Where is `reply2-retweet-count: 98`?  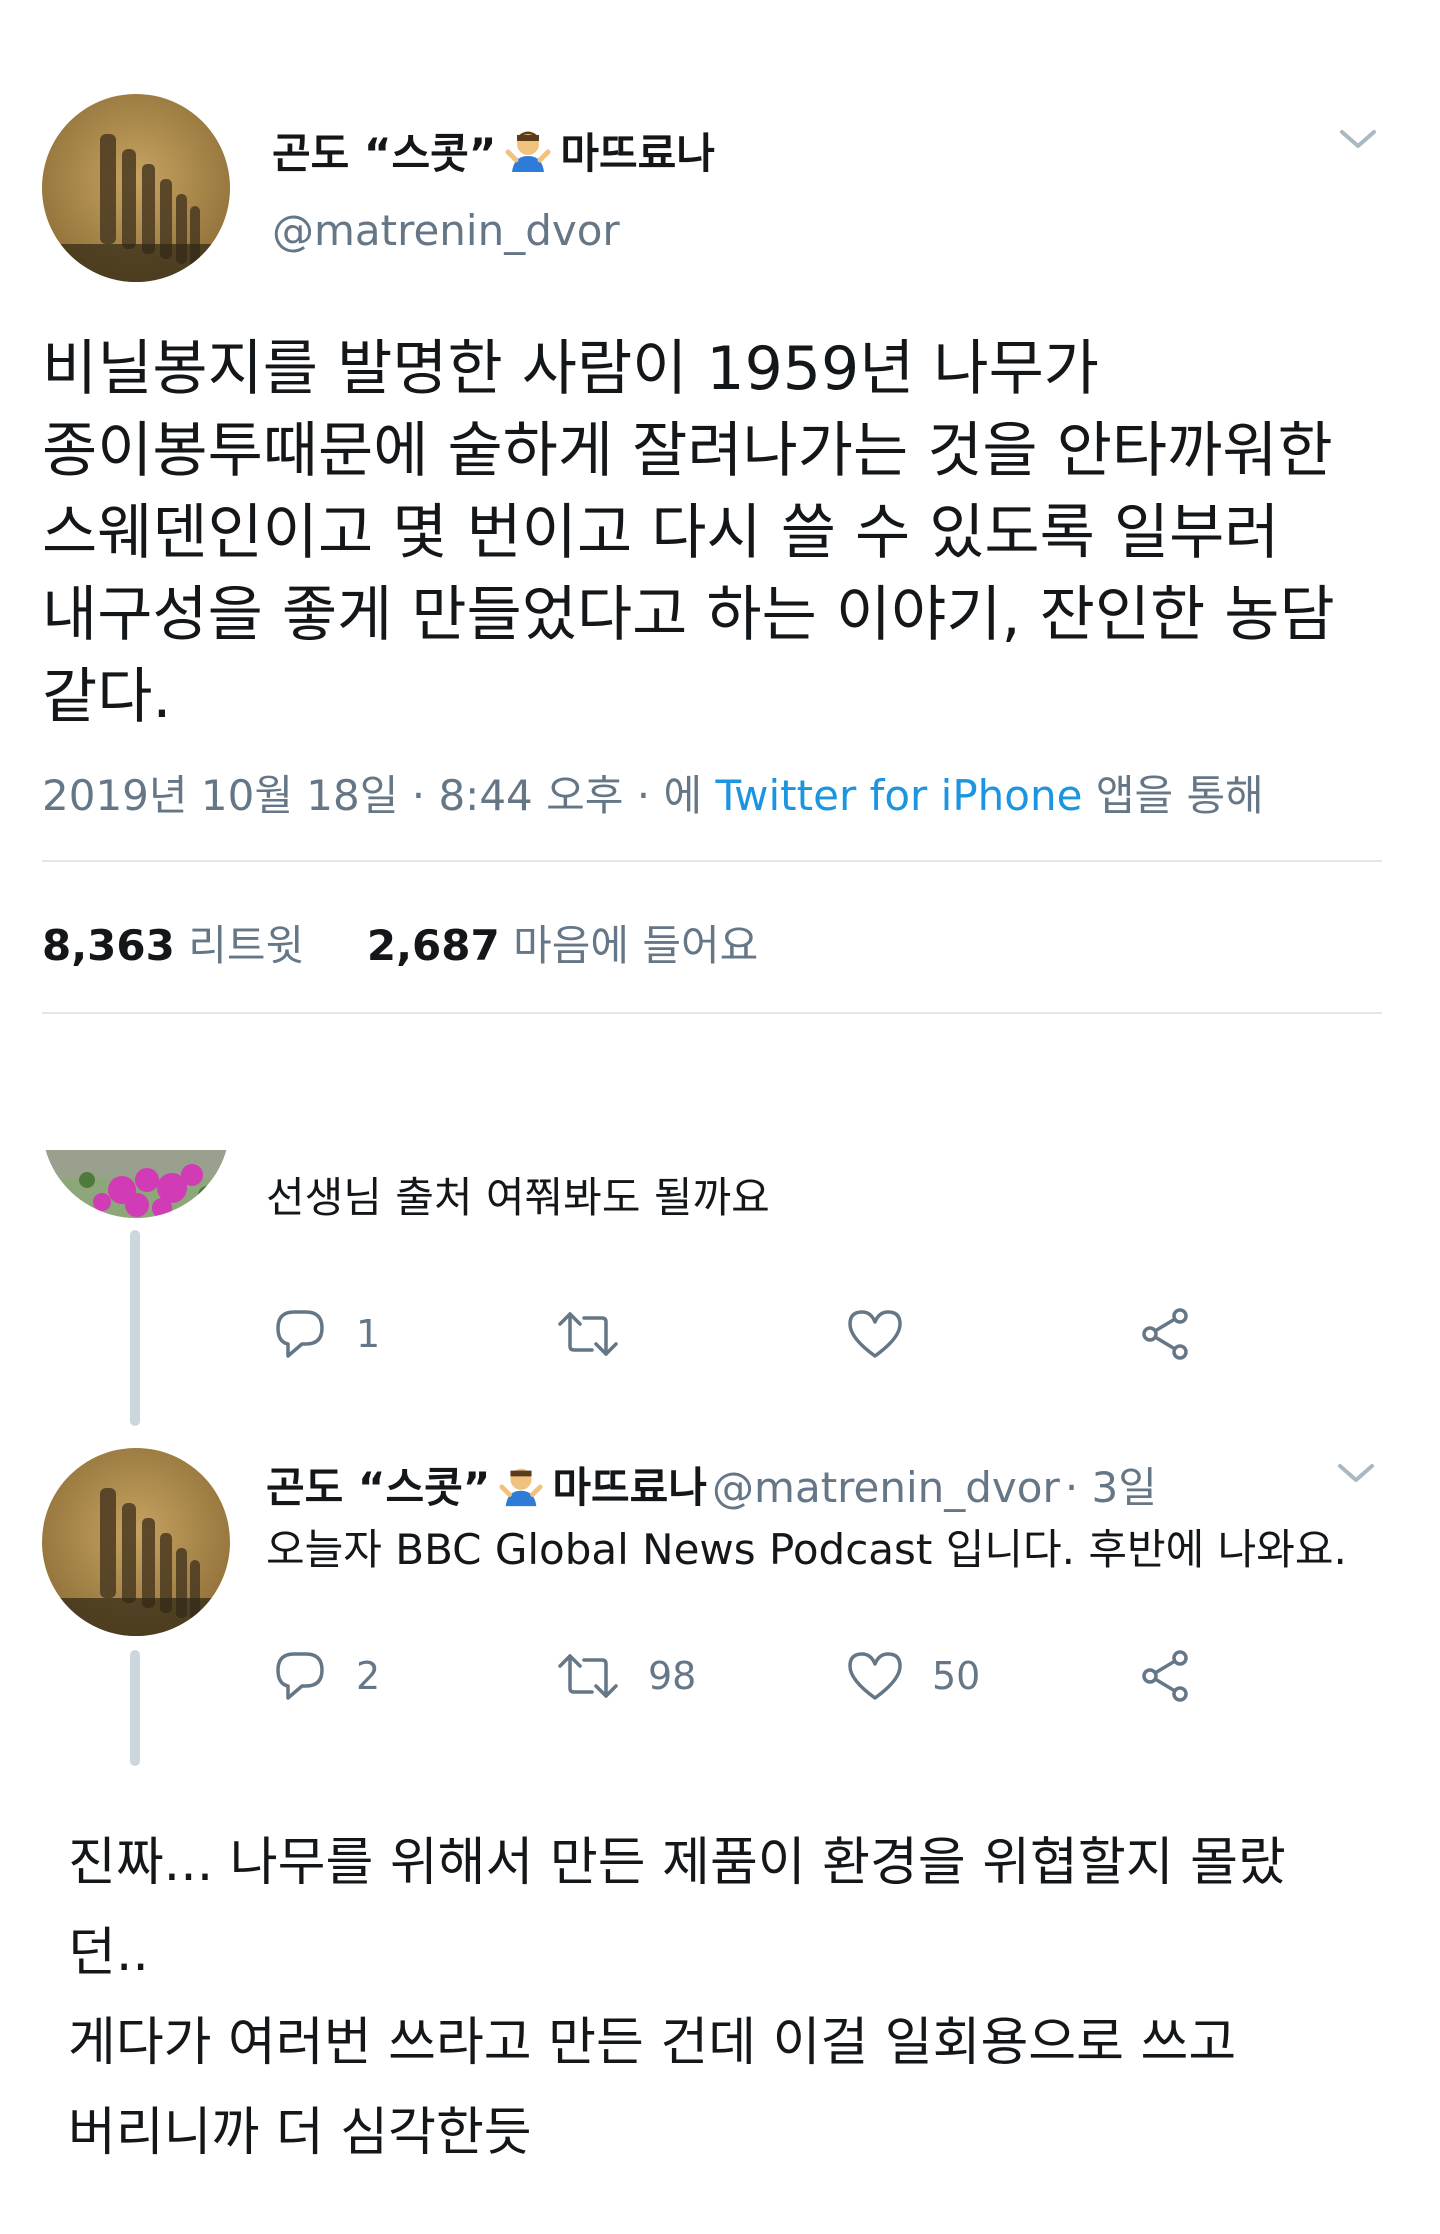
reply2-retweet-count: 98 is located at coordinates (672, 1676).